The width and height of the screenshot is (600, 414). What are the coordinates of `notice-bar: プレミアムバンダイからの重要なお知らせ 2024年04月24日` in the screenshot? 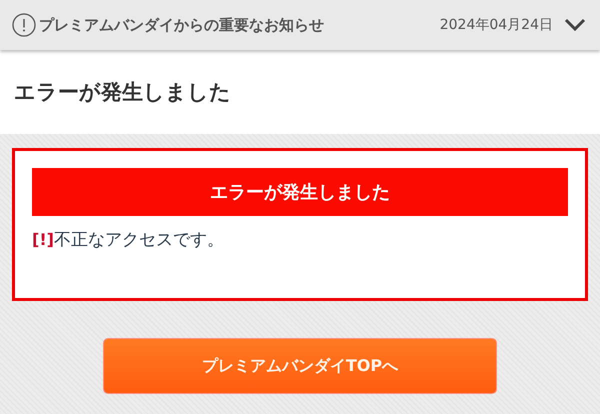 It's located at (300, 25).